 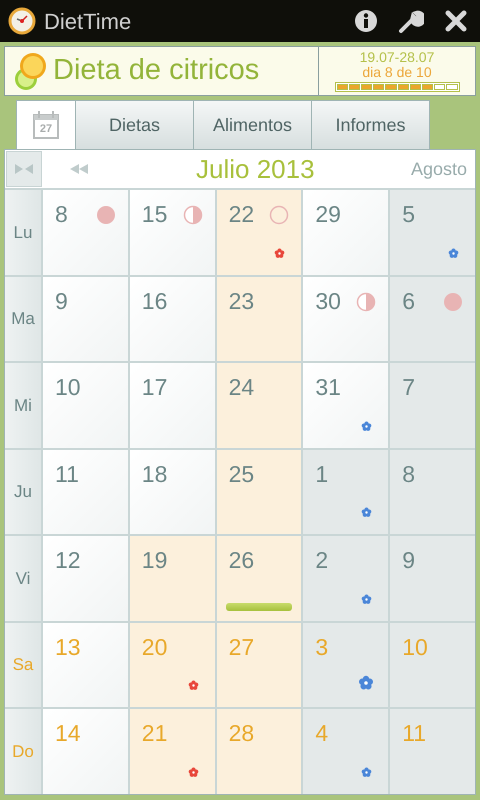 What do you see at coordinates (432, 232) in the screenshot?
I see `day-cell: 5` at bounding box center [432, 232].